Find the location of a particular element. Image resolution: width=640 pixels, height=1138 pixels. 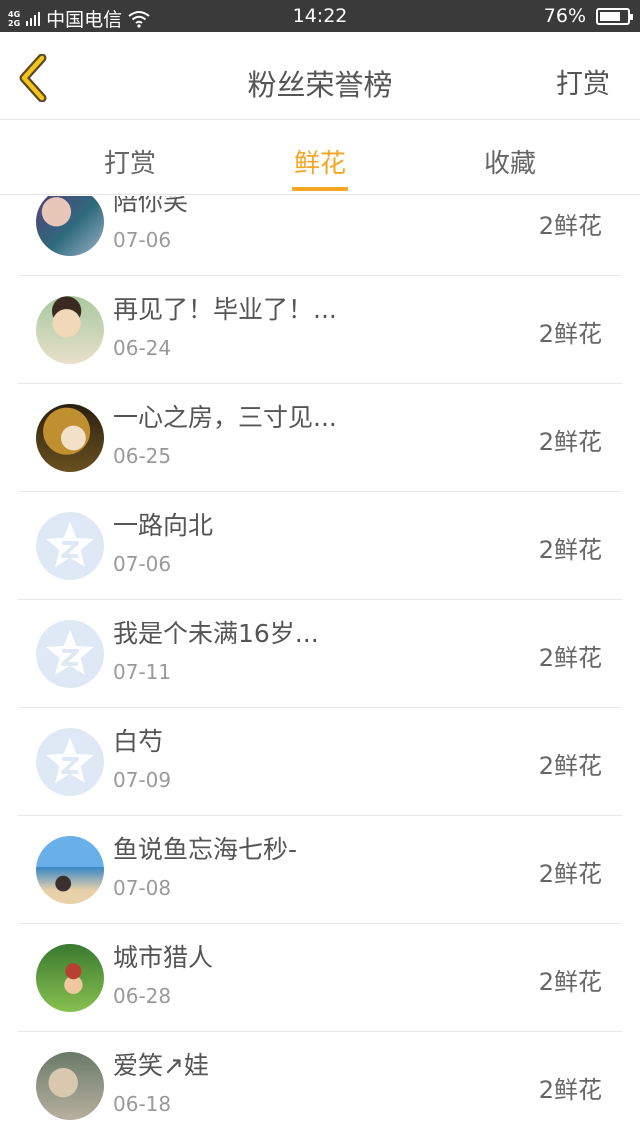

fan-date: 06-18 is located at coordinates (142, 1104).